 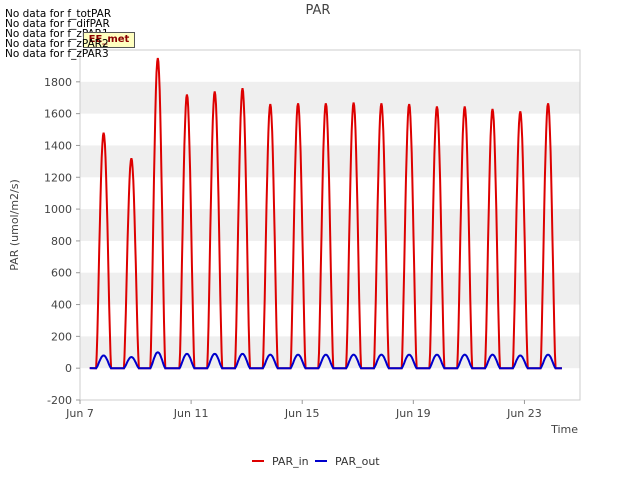 What do you see at coordinates (413, 413) in the screenshot?
I see `x-tick-label: Jun 19` at bounding box center [413, 413].